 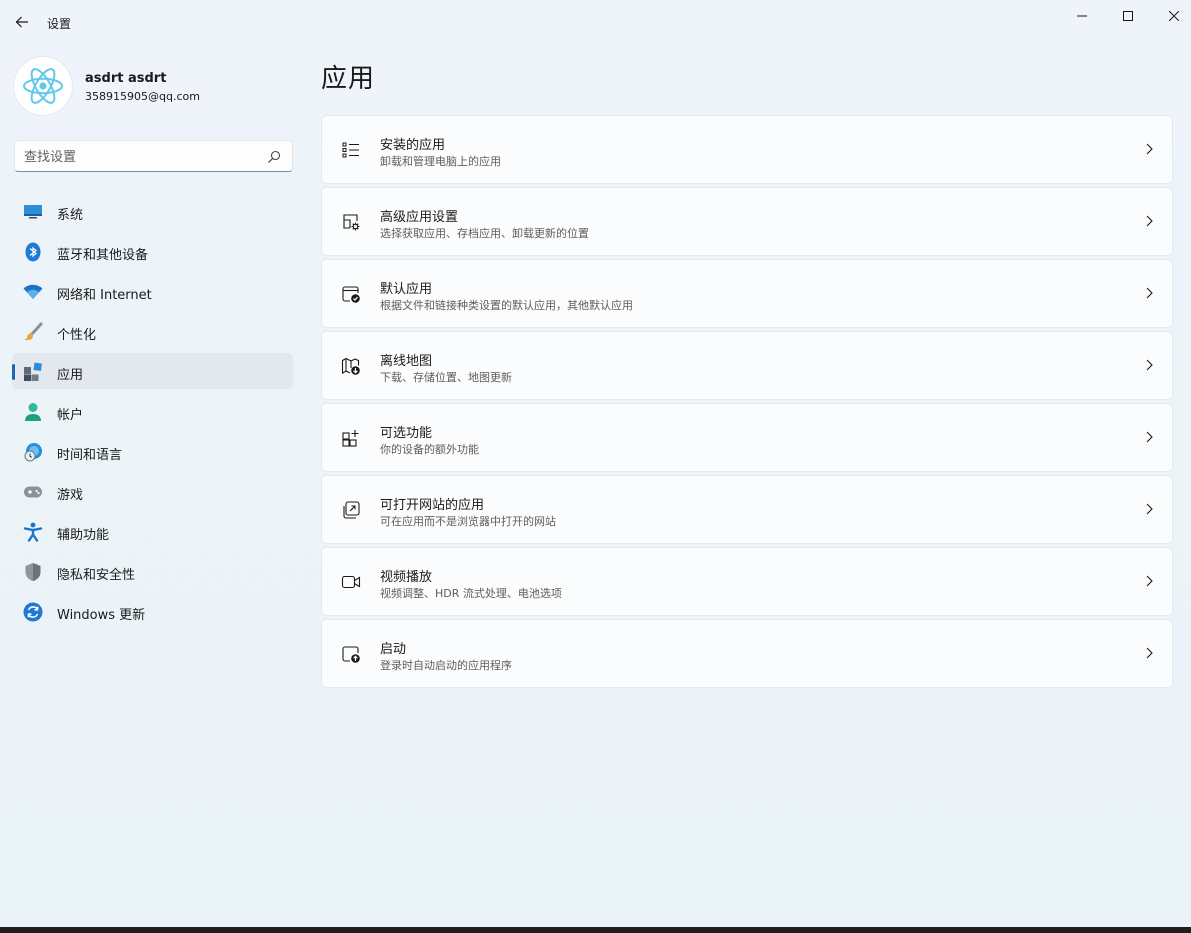 What do you see at coordinates (446, 665) in the screenshot?
I see `card-subtitle: 登录时自动启动的应用程序` at bounding box center [446, 665].